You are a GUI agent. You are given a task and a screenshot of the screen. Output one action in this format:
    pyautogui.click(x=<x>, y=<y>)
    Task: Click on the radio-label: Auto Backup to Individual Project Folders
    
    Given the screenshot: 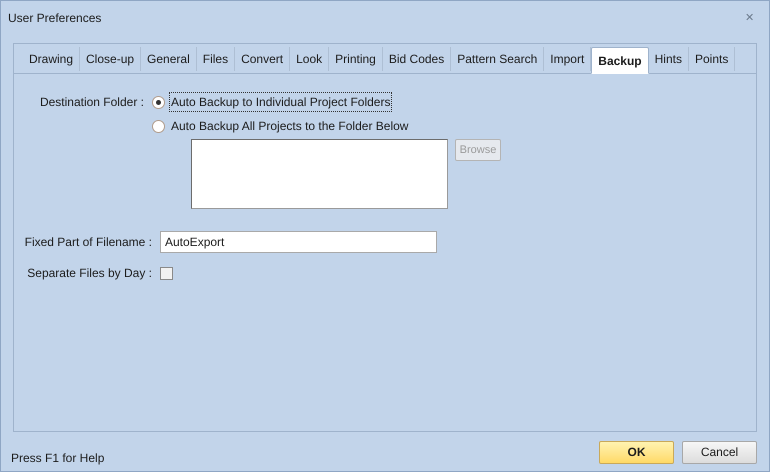 What is the action you would take?
    pyautogui.click(x=280, y=102)
    